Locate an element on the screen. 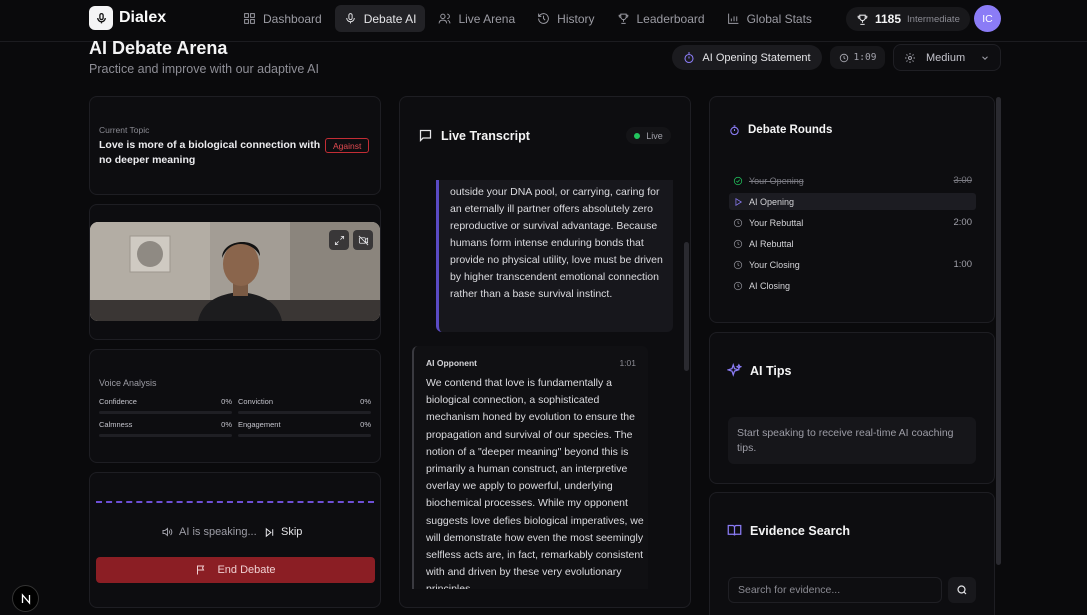 Image resolution: width=1087 pixels, height=615 pixels. expand-icon is located at coordinates (339, 240).